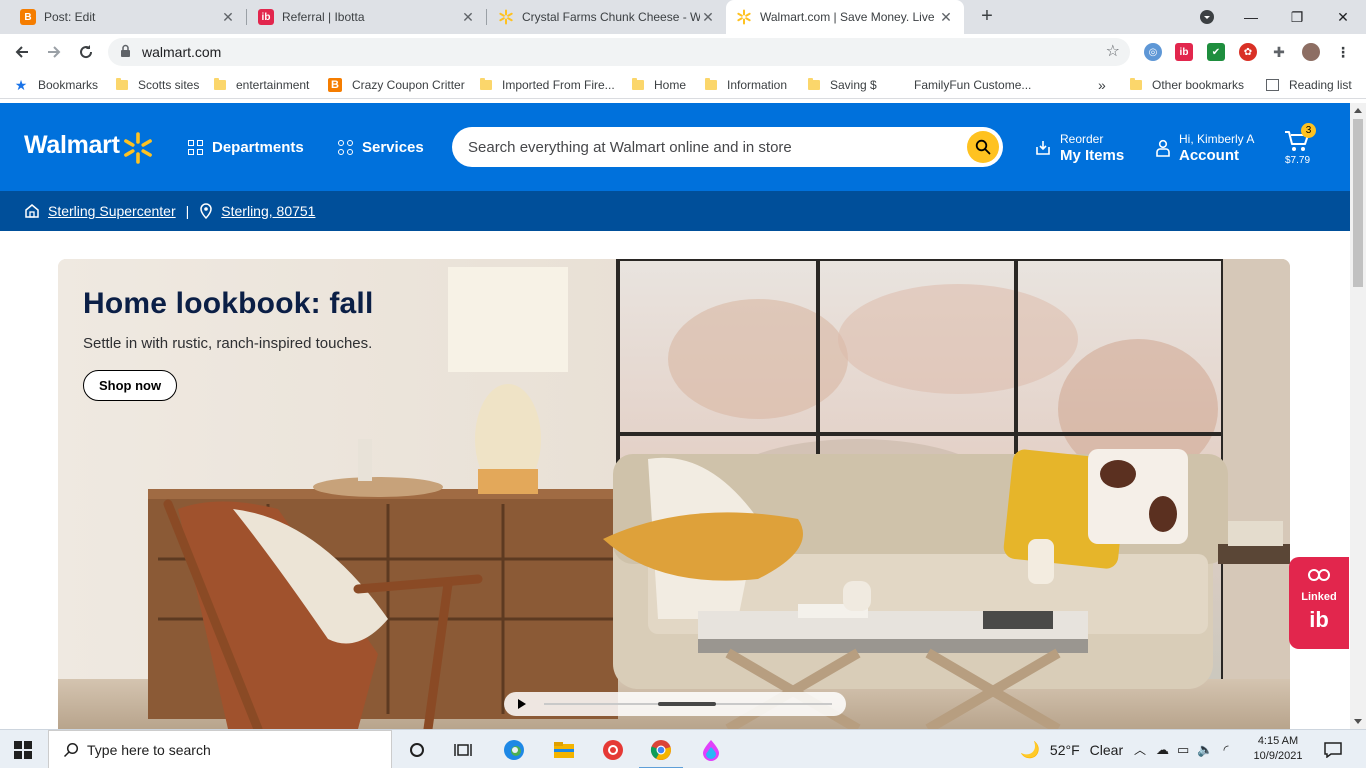 The width and height of the screenshot is (1366, 768). What do you see at coordinates (845, 17) in the screenshot?
I see `browser-tab-active: Walmart.com | Save Money. Live ✕` at bounding box center [845, 17].